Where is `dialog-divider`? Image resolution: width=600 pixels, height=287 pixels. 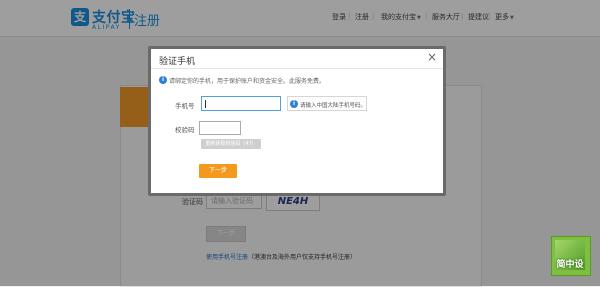
dialog-divider is located at coordinates (297, 68).